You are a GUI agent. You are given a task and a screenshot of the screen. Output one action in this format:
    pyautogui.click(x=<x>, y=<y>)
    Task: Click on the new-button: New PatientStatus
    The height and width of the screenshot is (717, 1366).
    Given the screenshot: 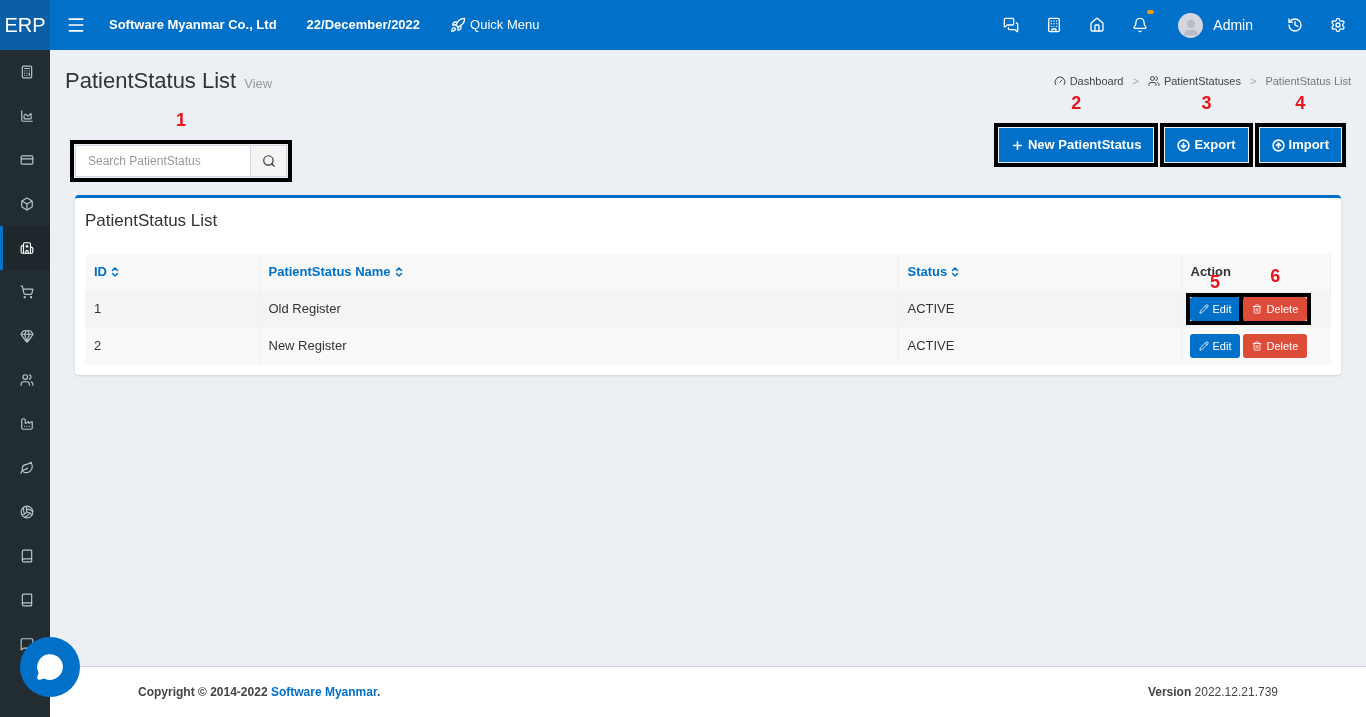 What is the action you would take?
    pyautogui.click(x=1076, y=145)
    